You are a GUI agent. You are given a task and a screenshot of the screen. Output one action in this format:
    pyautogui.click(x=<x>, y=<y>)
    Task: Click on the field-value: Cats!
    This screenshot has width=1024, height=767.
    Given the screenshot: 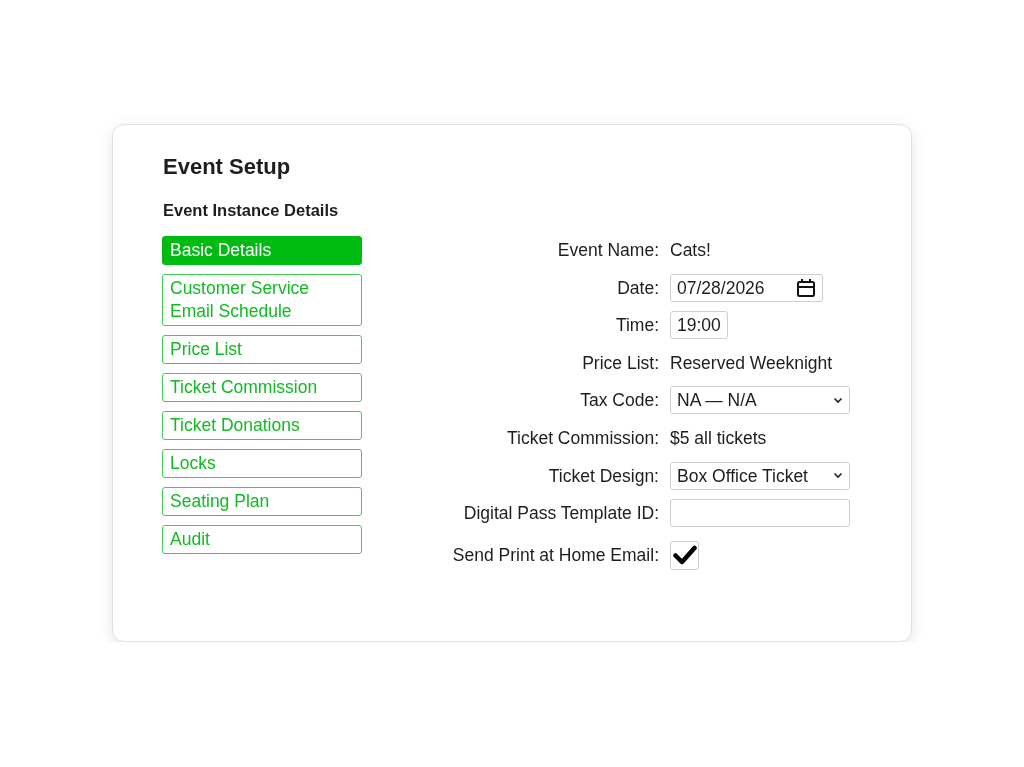 What is the action you would take?
    pyautogui.click(x=690, y=250)
    